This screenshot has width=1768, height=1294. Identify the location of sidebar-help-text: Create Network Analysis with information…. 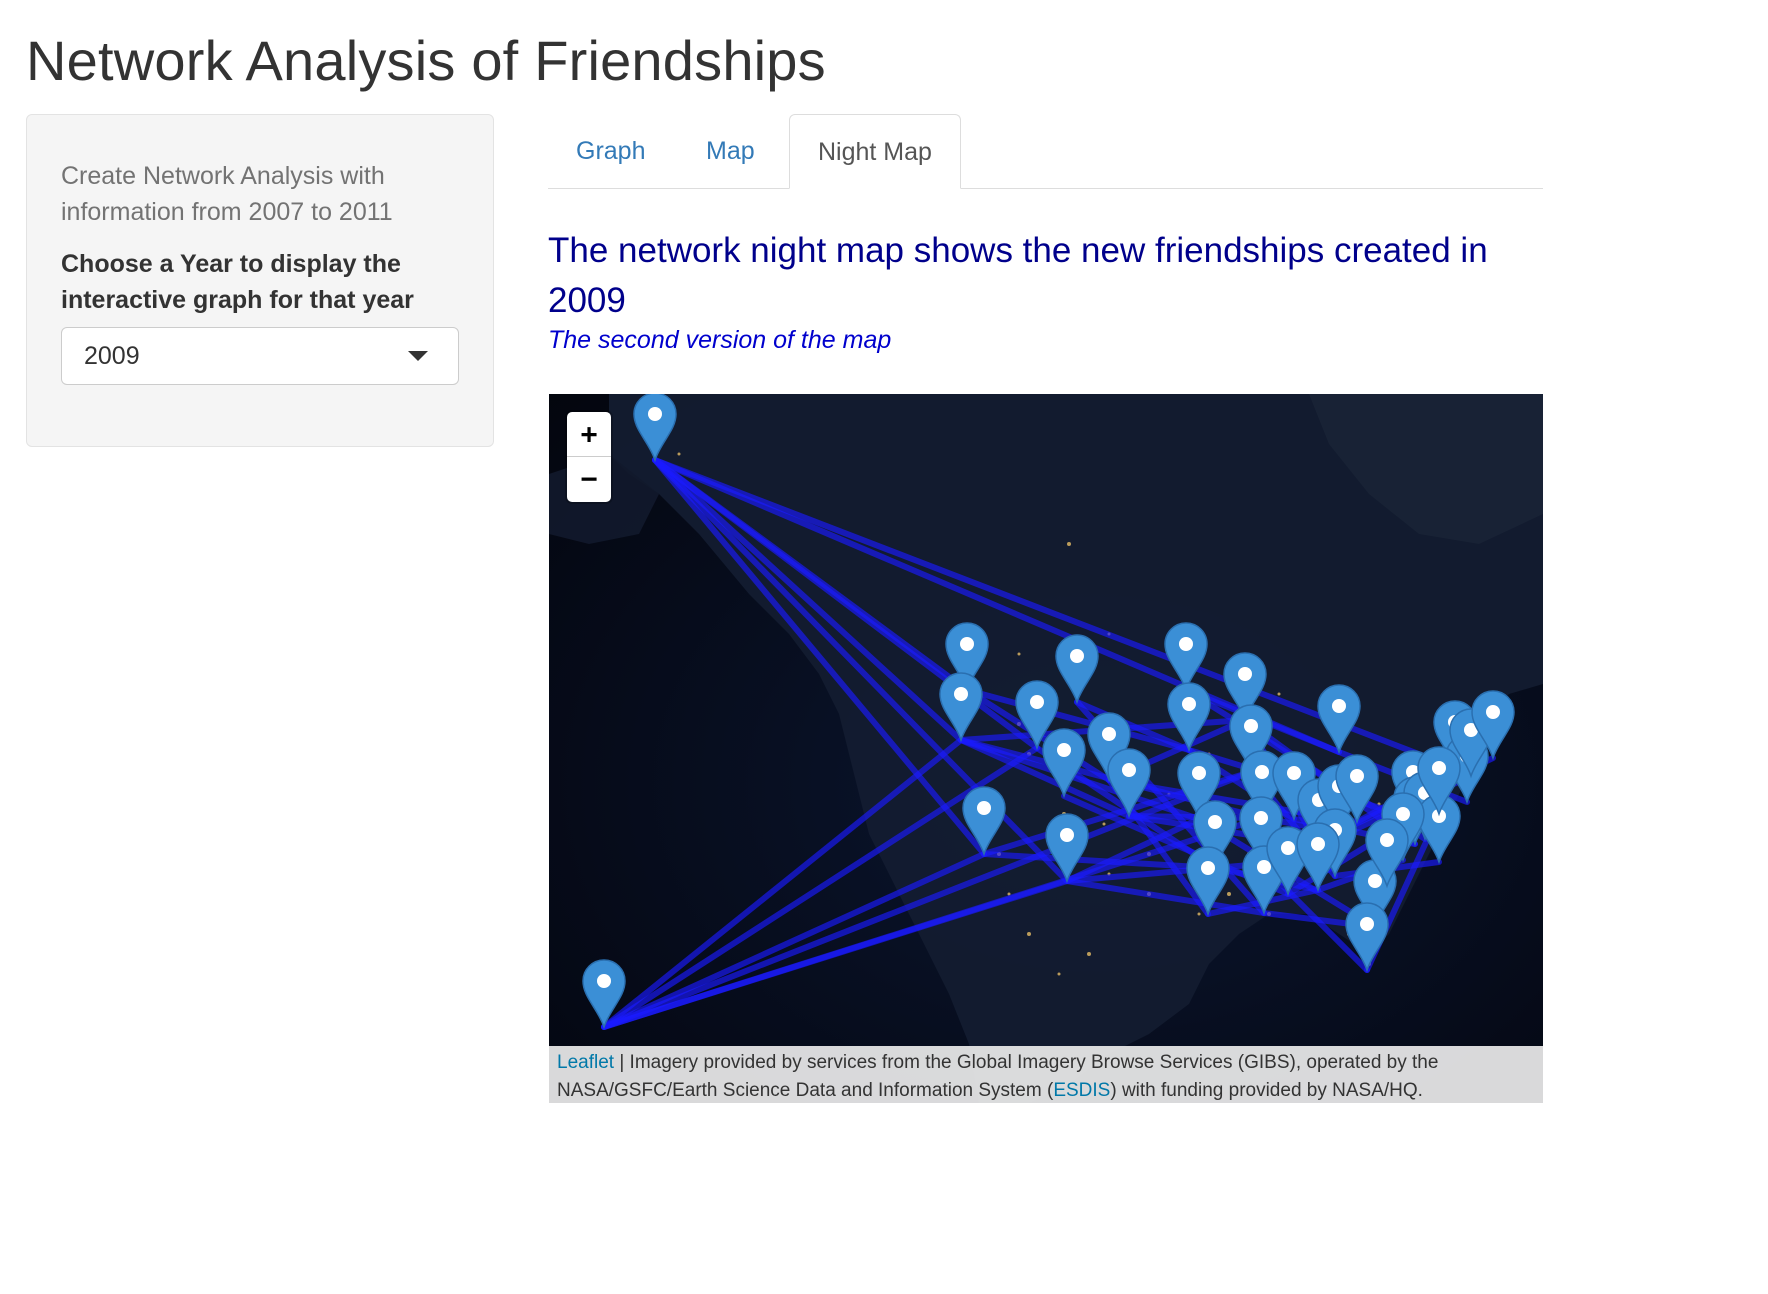
(227, 194).